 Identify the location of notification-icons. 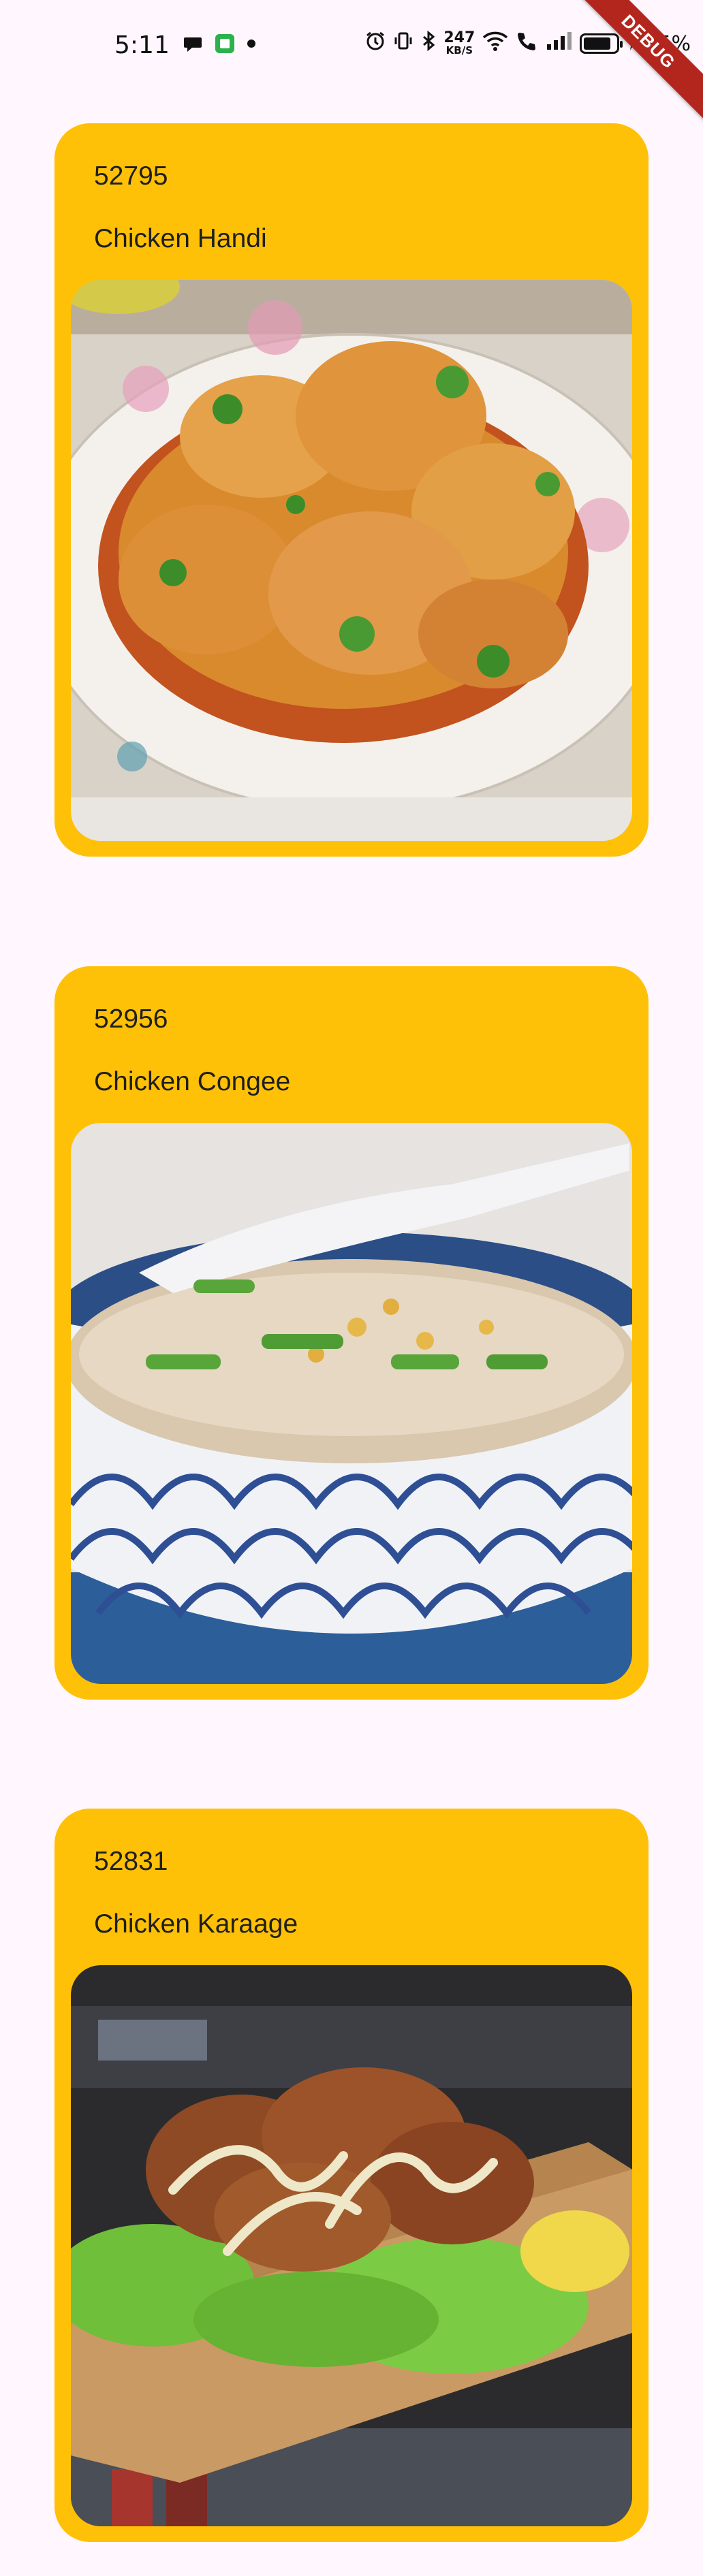
(219, 45).